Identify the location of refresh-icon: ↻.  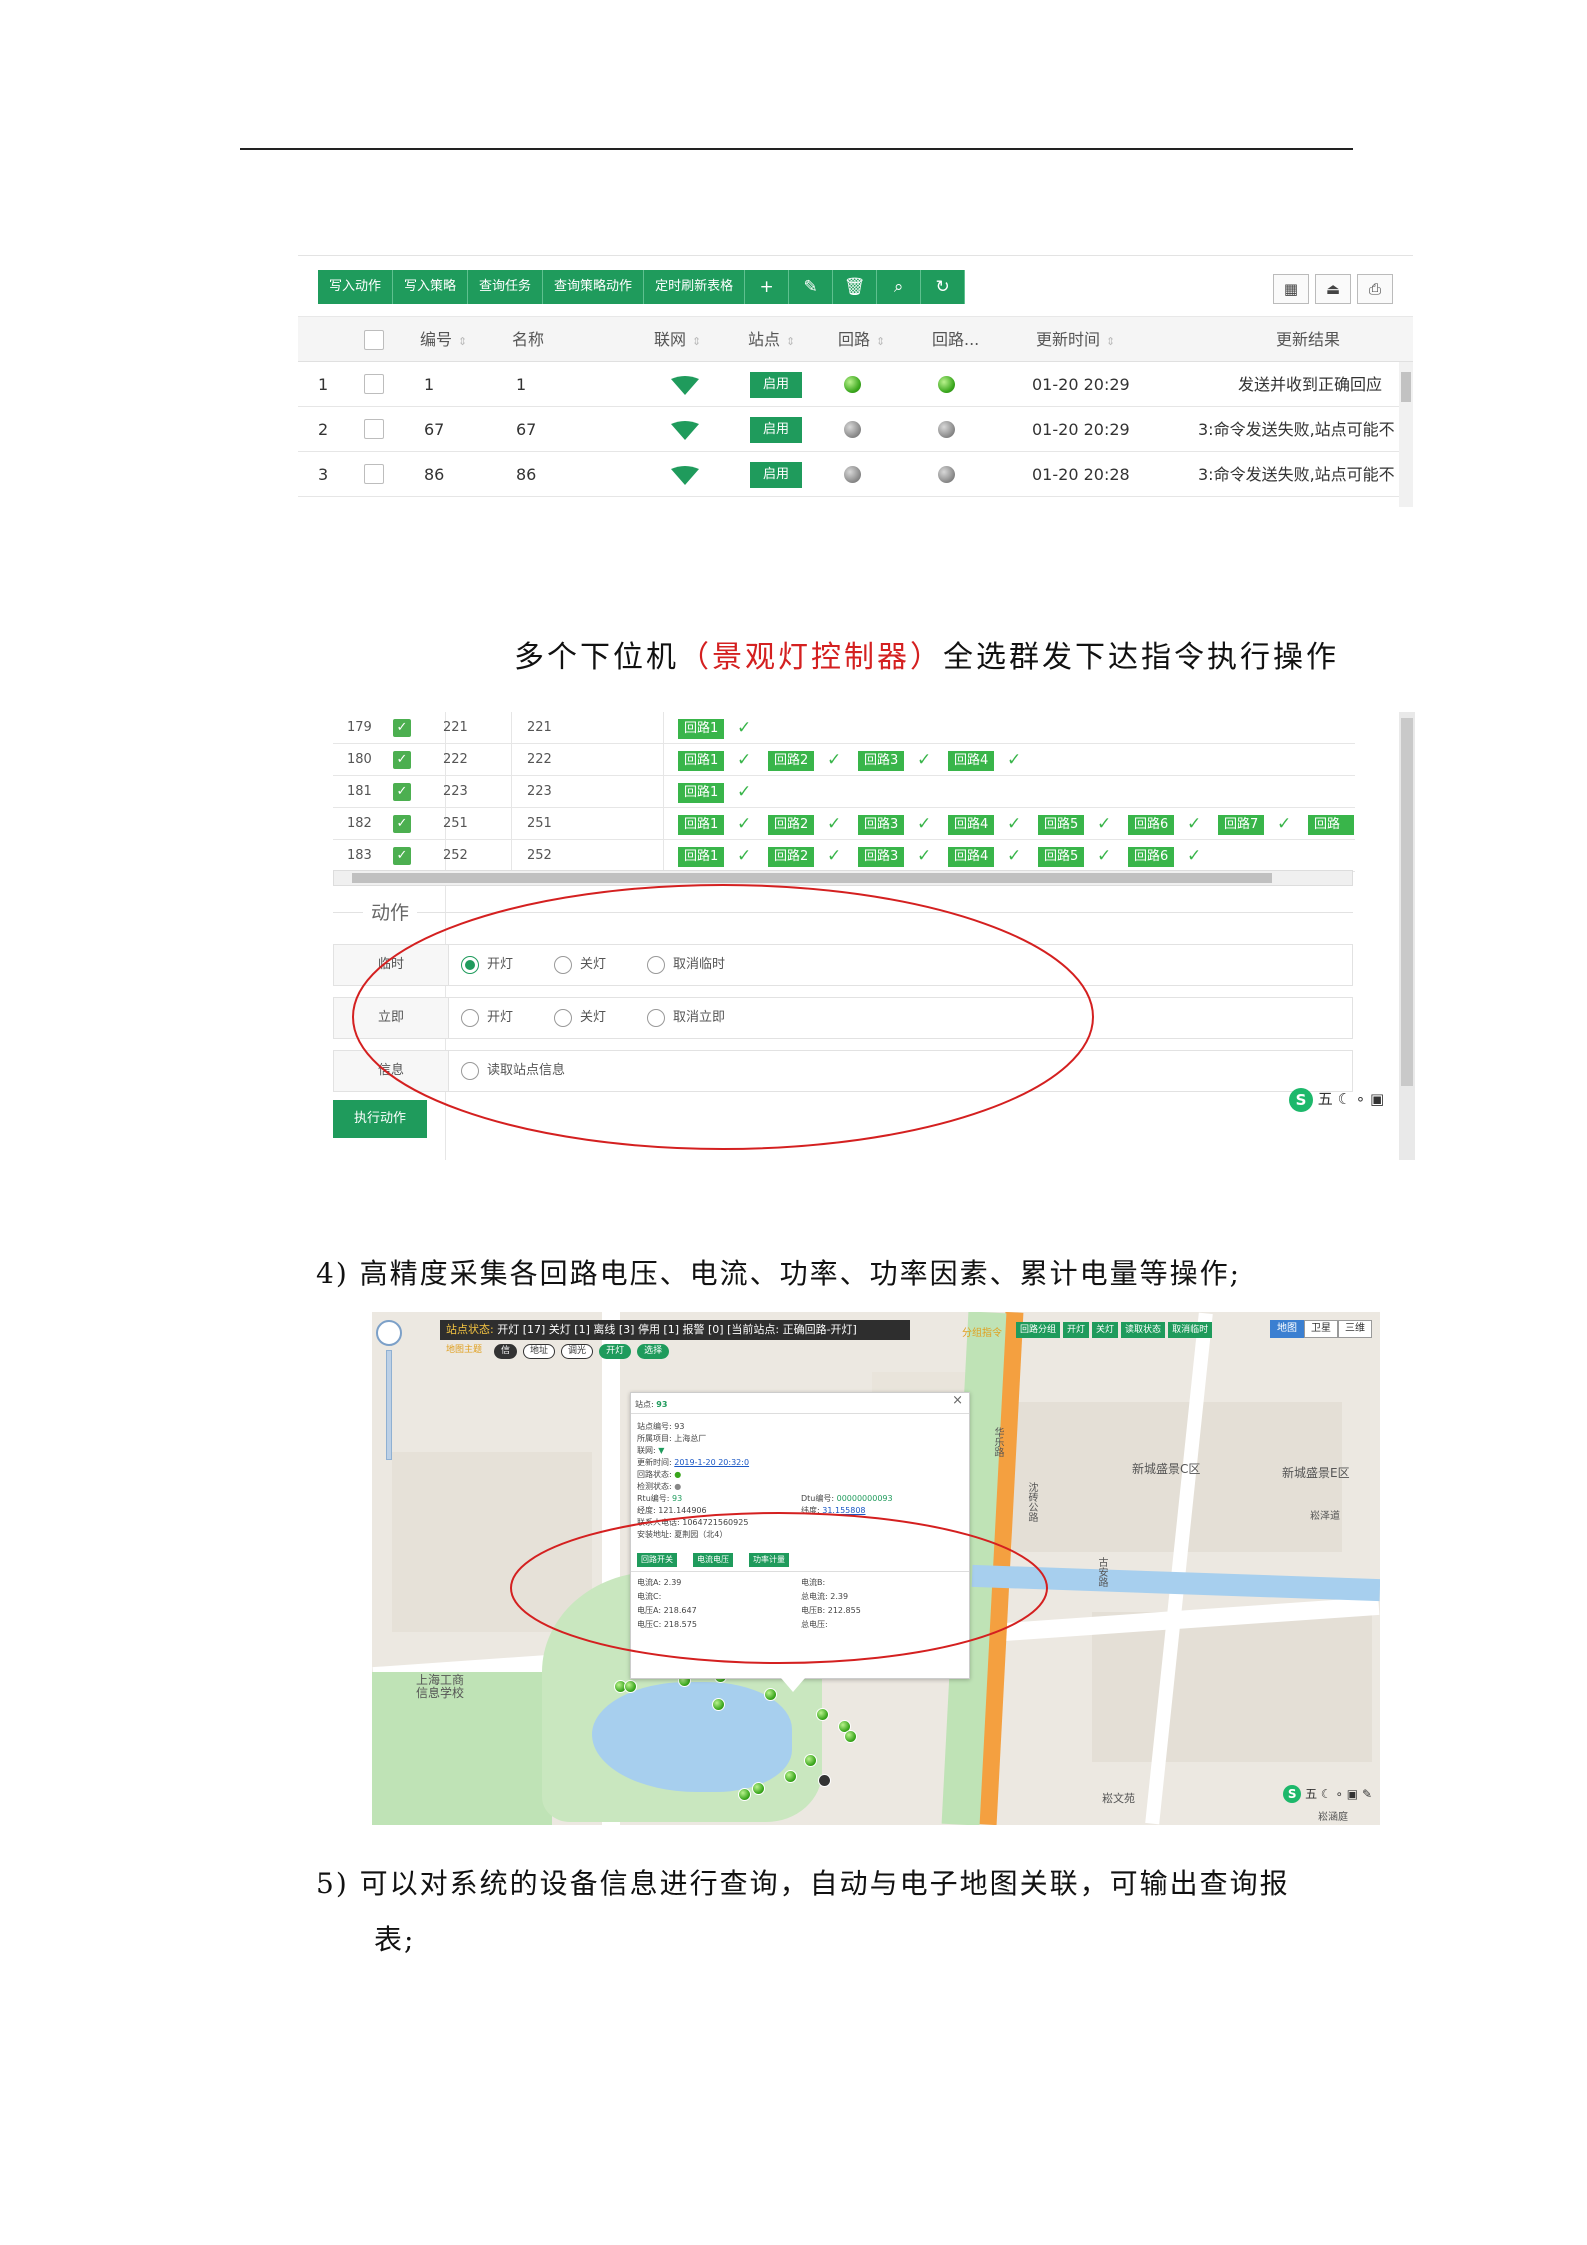
(943, 287).